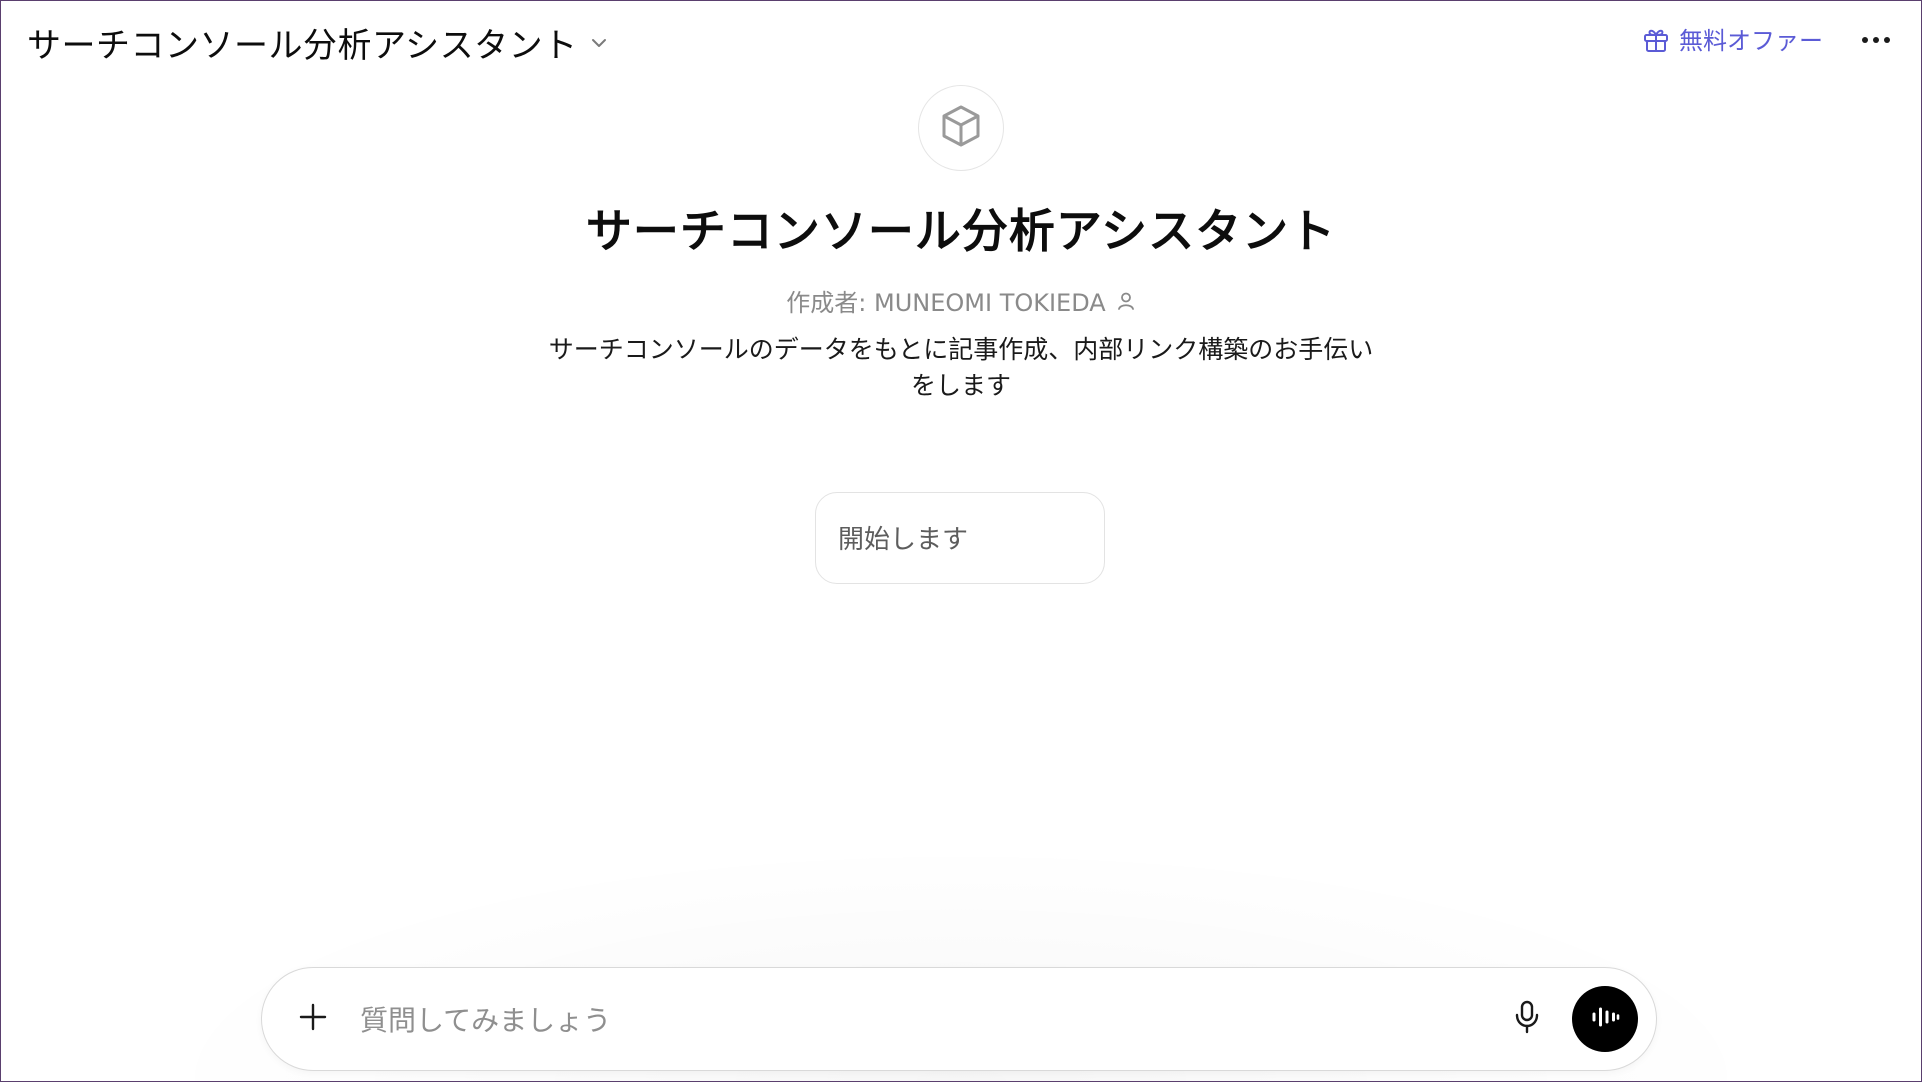 The height and width of the screenshot is (1082, 1922). What do you see at coordinates (1656, 39) in the screenshot?
I see `gift-icon` at bounding box center [1656, 39].